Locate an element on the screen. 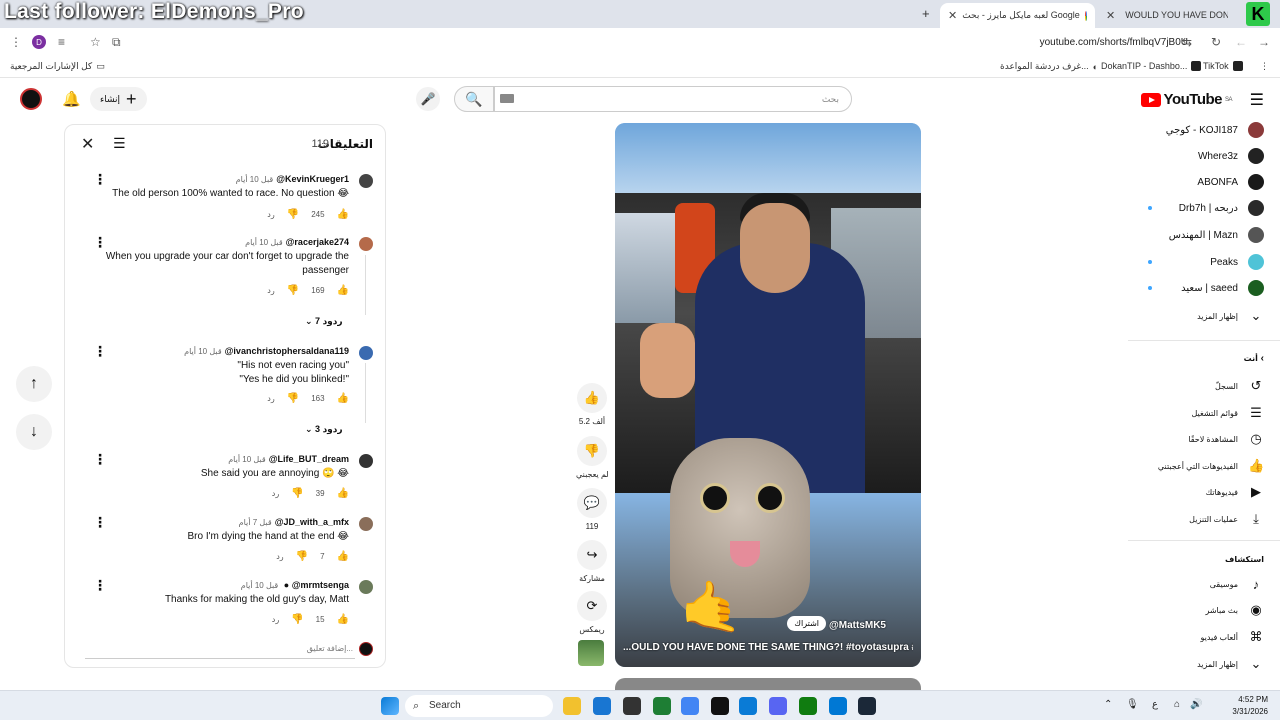  explore-show-more: إظهار المزيد ⌄ is located at coordinates (1230, 664).